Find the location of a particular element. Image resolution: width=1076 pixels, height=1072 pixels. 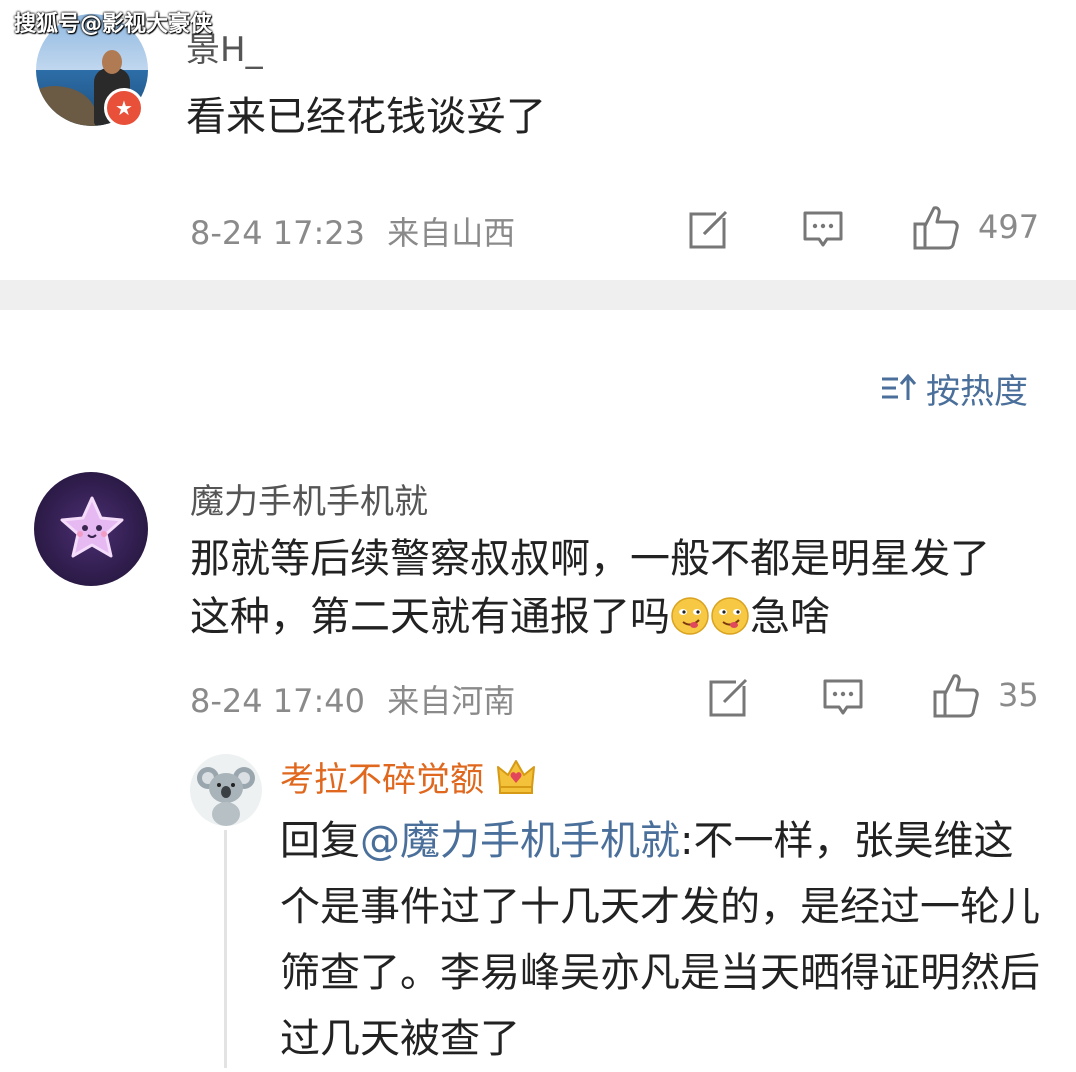

comment-location: 来自山西 is located at coordinates (451, 233).